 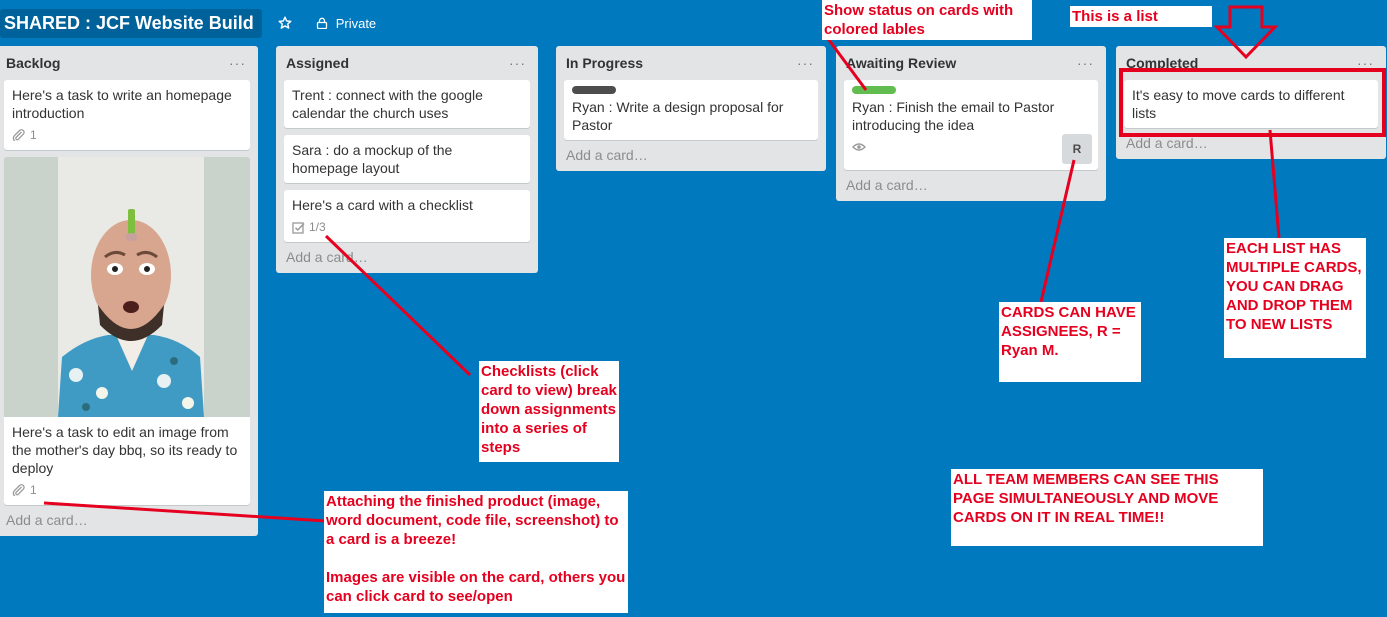 What do you see at coordinates (691, 63) in the screenshot?
I see `list-header: In Progress ···` at bounding box center [691, 63].